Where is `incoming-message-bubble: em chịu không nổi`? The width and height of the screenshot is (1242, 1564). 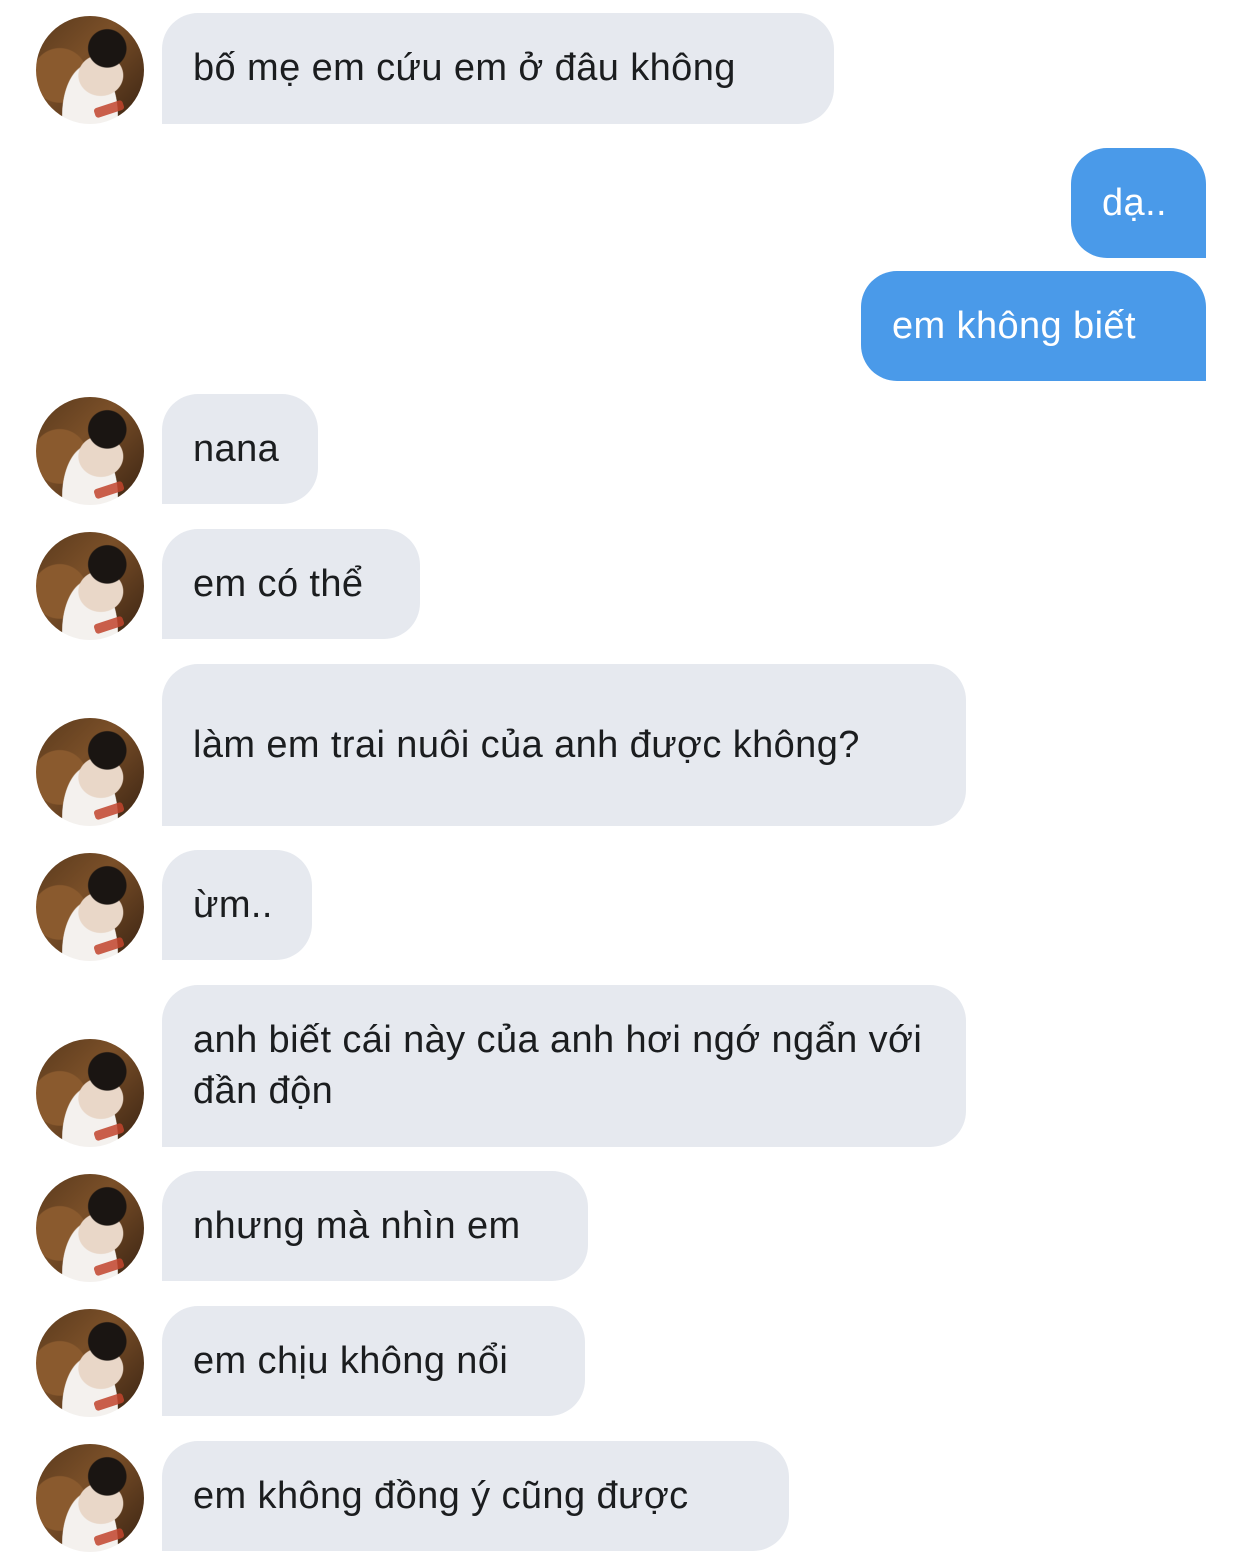 incoming-message-bubble: em chịu không nổi is located at coordinates (373, 1361).